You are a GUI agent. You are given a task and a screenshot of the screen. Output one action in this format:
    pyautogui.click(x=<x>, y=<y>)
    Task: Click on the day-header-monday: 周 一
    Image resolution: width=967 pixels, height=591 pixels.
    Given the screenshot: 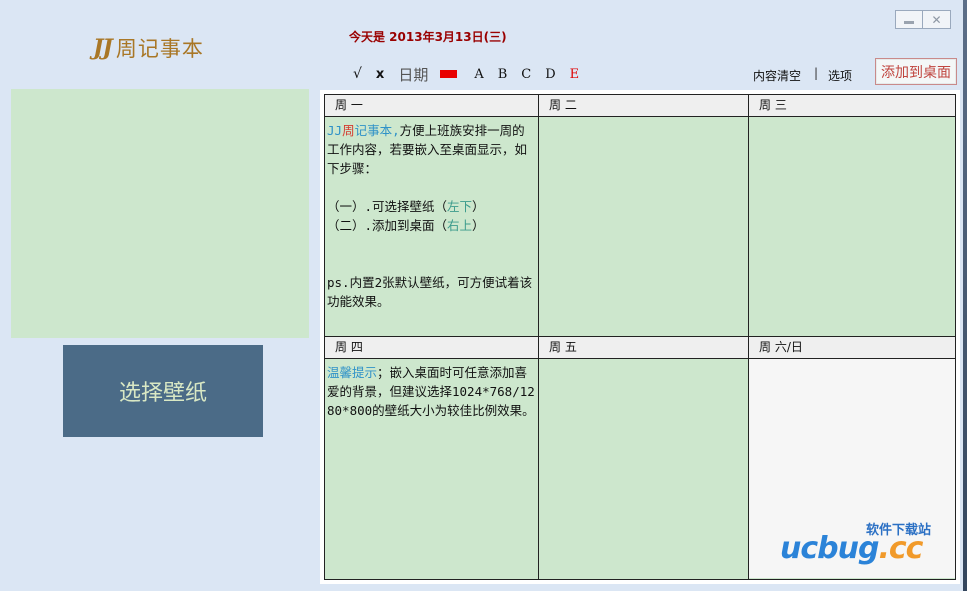 What is the action you would take?
    pyautogui.click(x=431, y=106)
    